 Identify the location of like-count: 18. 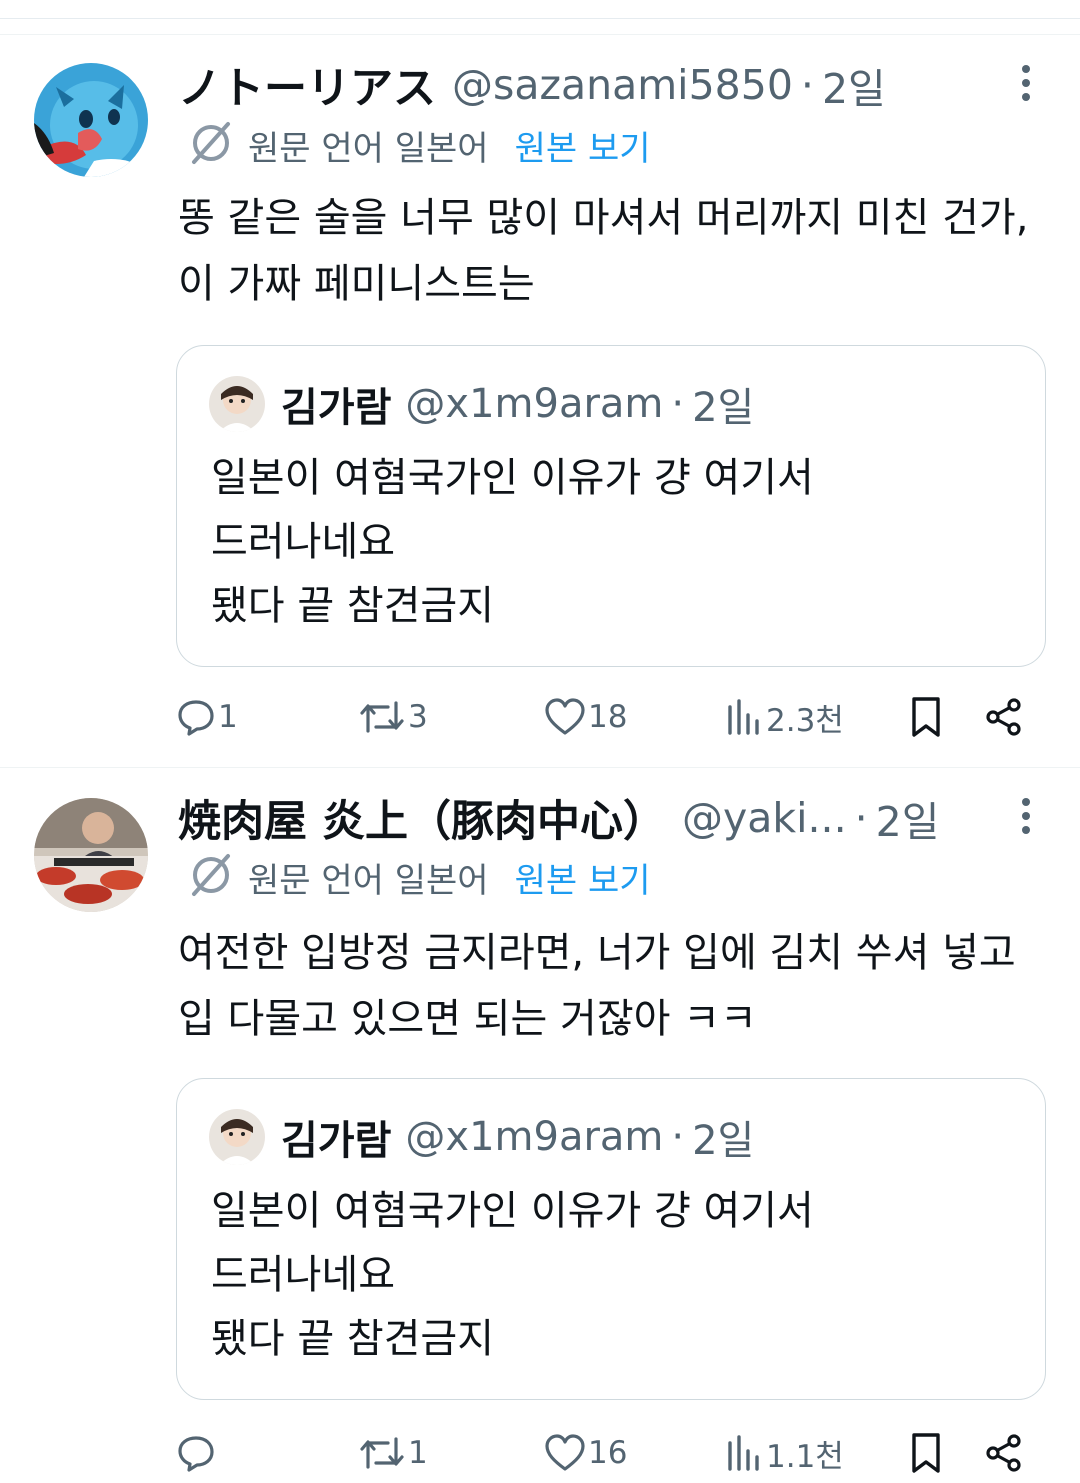
(608, 717).